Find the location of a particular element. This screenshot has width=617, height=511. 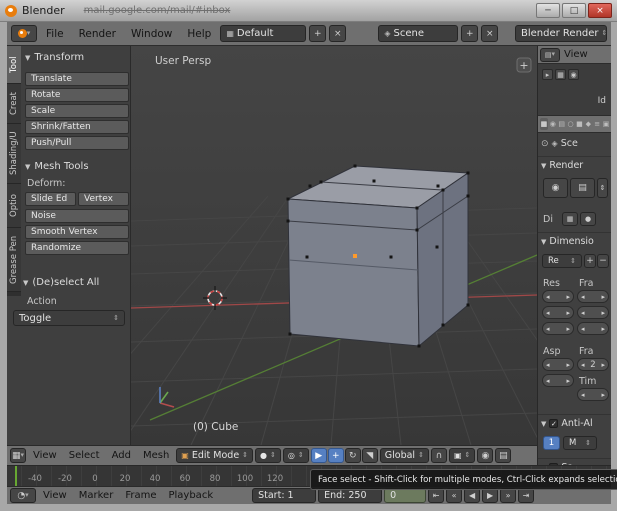

tab-tools: Tool is located at coordinates (14, 65).